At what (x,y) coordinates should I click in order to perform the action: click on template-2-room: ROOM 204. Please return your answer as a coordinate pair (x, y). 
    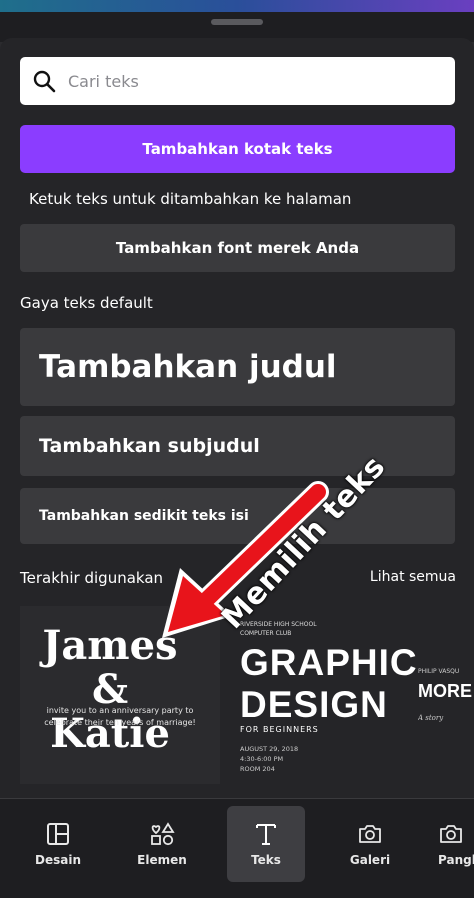
    Looking at the image, I should click on (257, 769).